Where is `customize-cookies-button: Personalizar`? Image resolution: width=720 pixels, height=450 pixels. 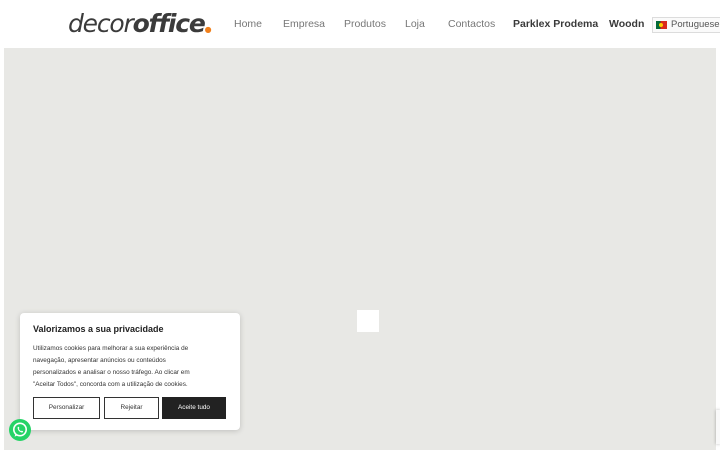 customize-cookies-button: Personalizar is located at coordinates (66, 408).